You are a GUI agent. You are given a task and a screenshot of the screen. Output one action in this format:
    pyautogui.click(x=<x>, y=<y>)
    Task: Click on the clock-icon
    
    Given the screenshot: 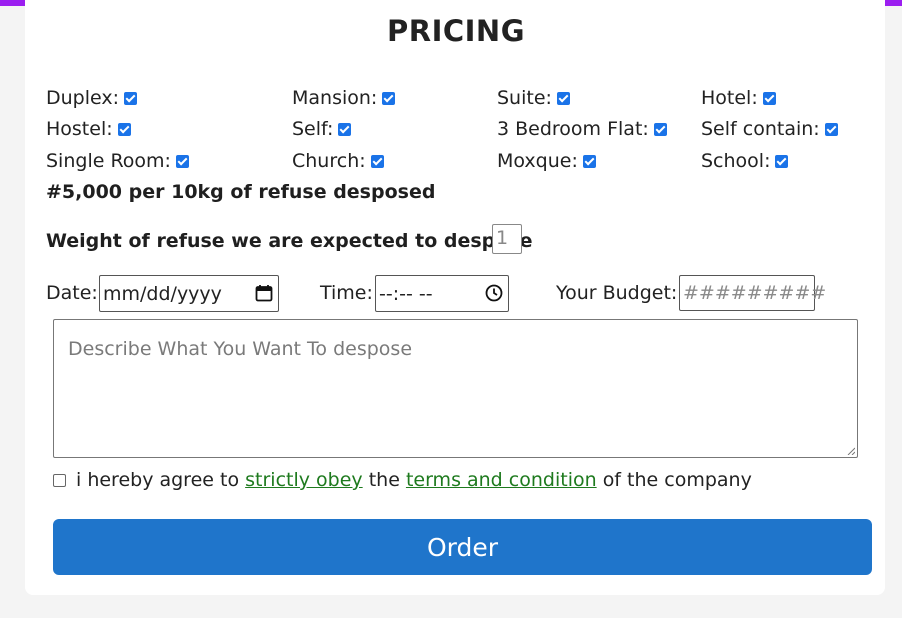 What is the action you would take?
    pyautogui.click(x=494, y=293)
    